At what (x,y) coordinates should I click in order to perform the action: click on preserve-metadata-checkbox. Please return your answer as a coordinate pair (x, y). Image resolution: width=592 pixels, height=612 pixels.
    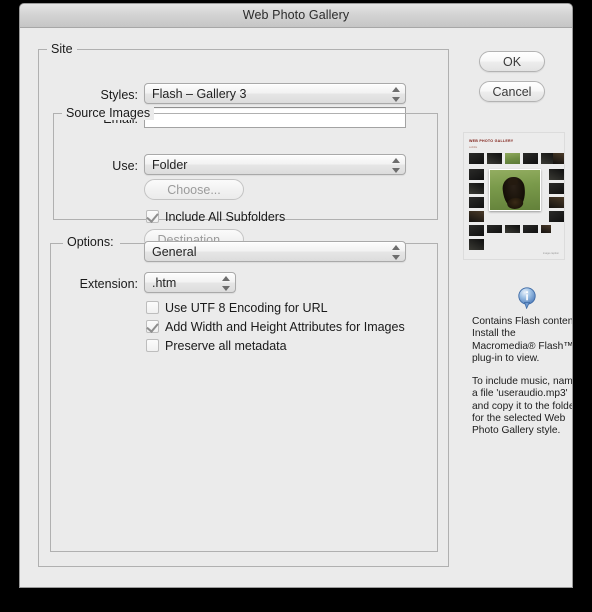
    Looking at the image, I should click on (152, 345).